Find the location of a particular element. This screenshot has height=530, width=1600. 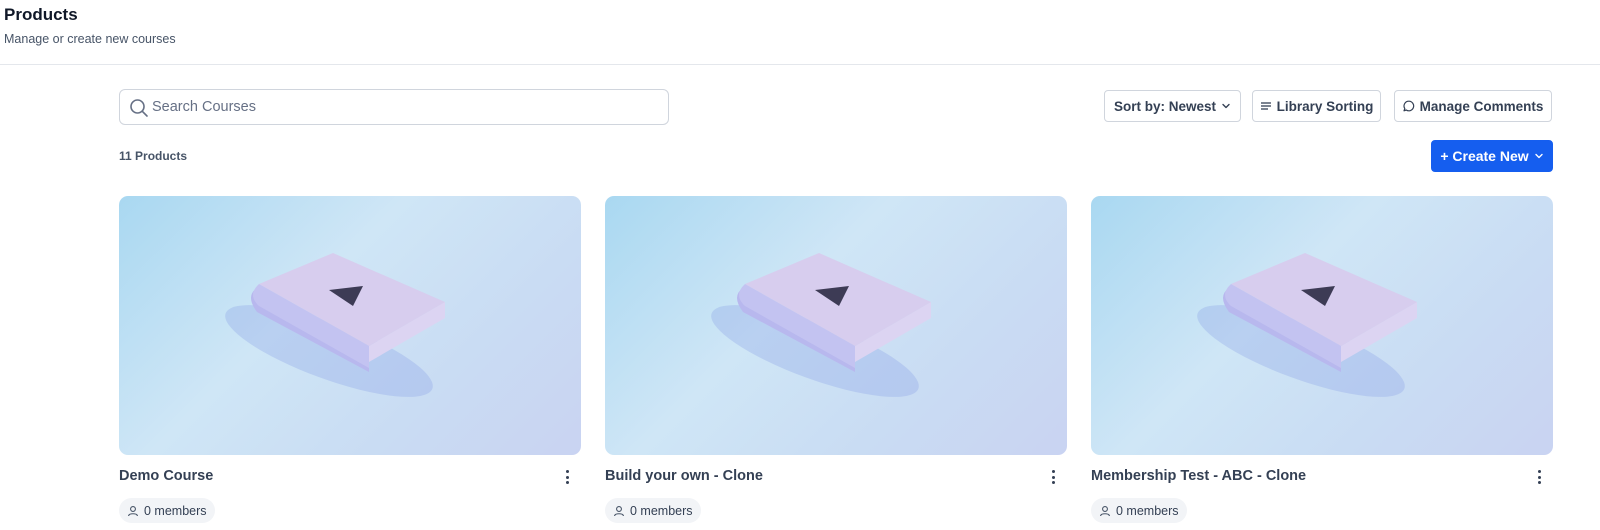

chat-bubble-icon is located at coordinates (1408, 106).